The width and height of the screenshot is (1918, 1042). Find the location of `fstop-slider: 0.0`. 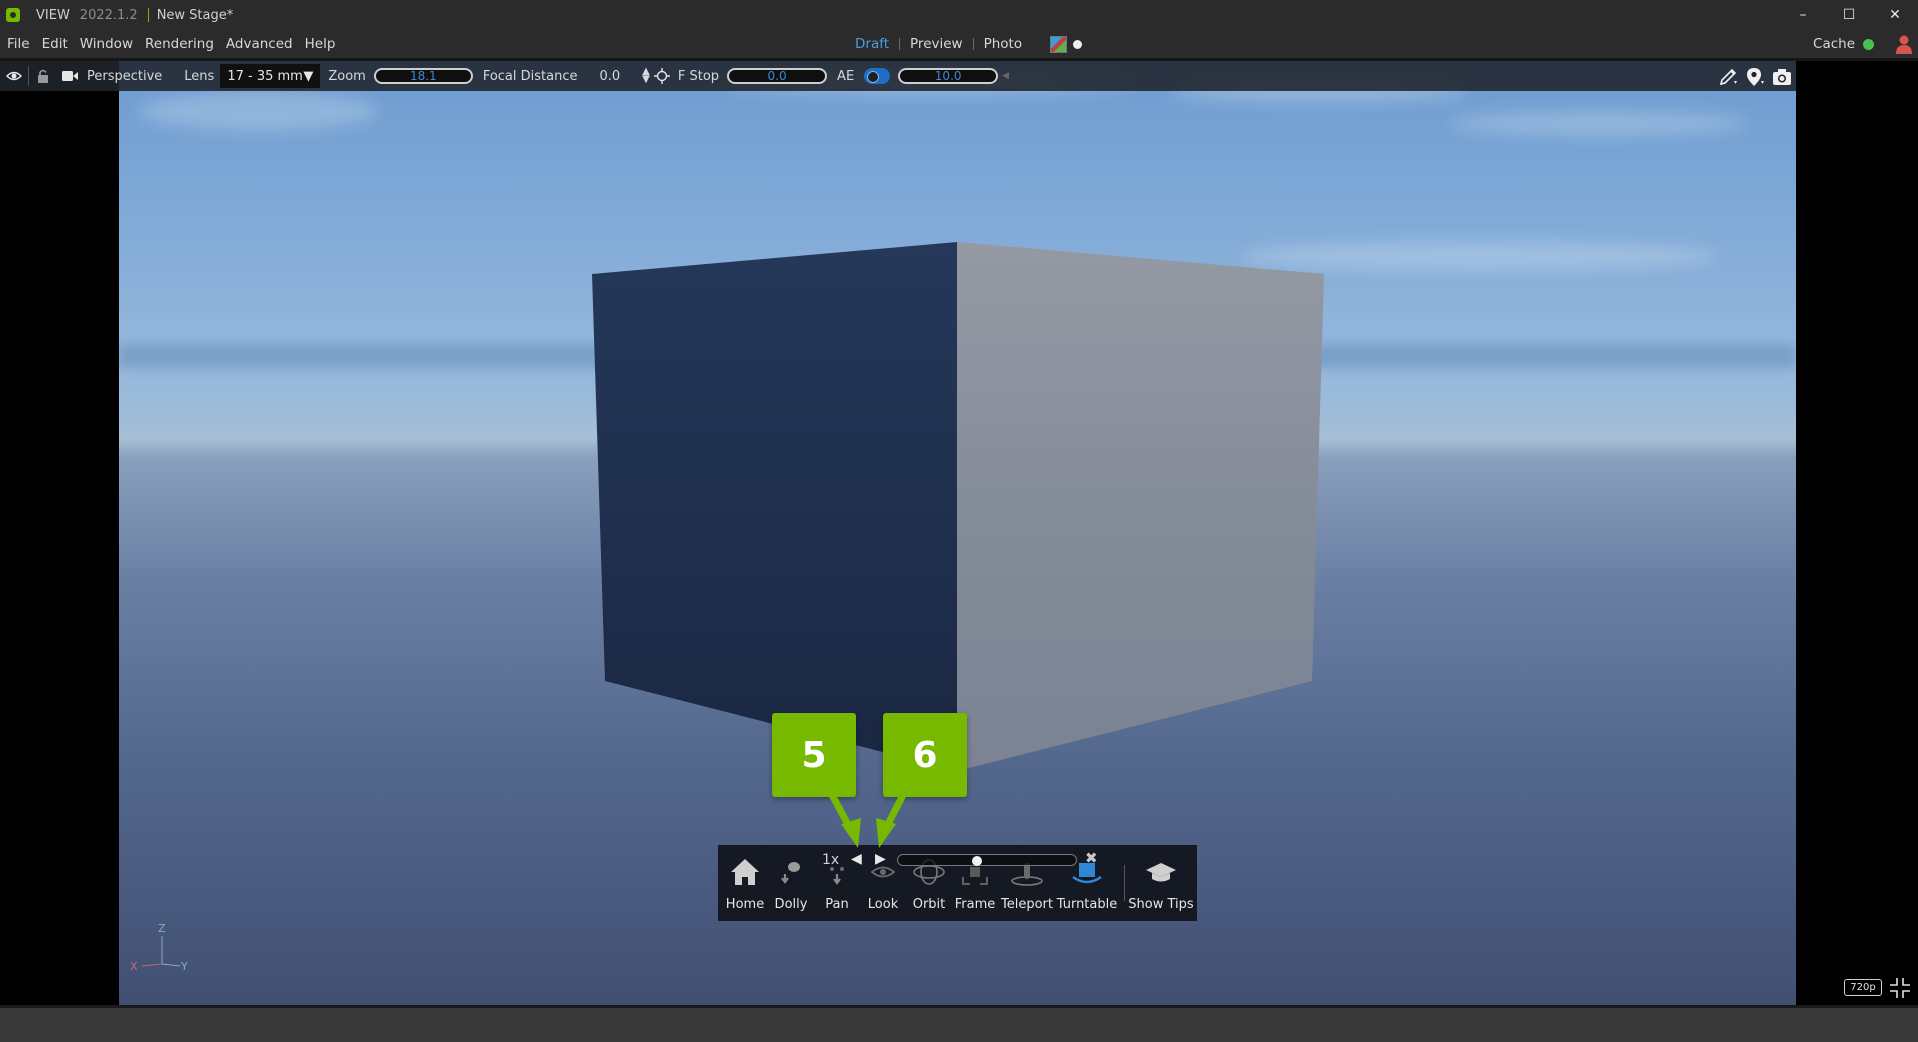

fstop-slider: 0.0 is located at coordinates (777, 76).